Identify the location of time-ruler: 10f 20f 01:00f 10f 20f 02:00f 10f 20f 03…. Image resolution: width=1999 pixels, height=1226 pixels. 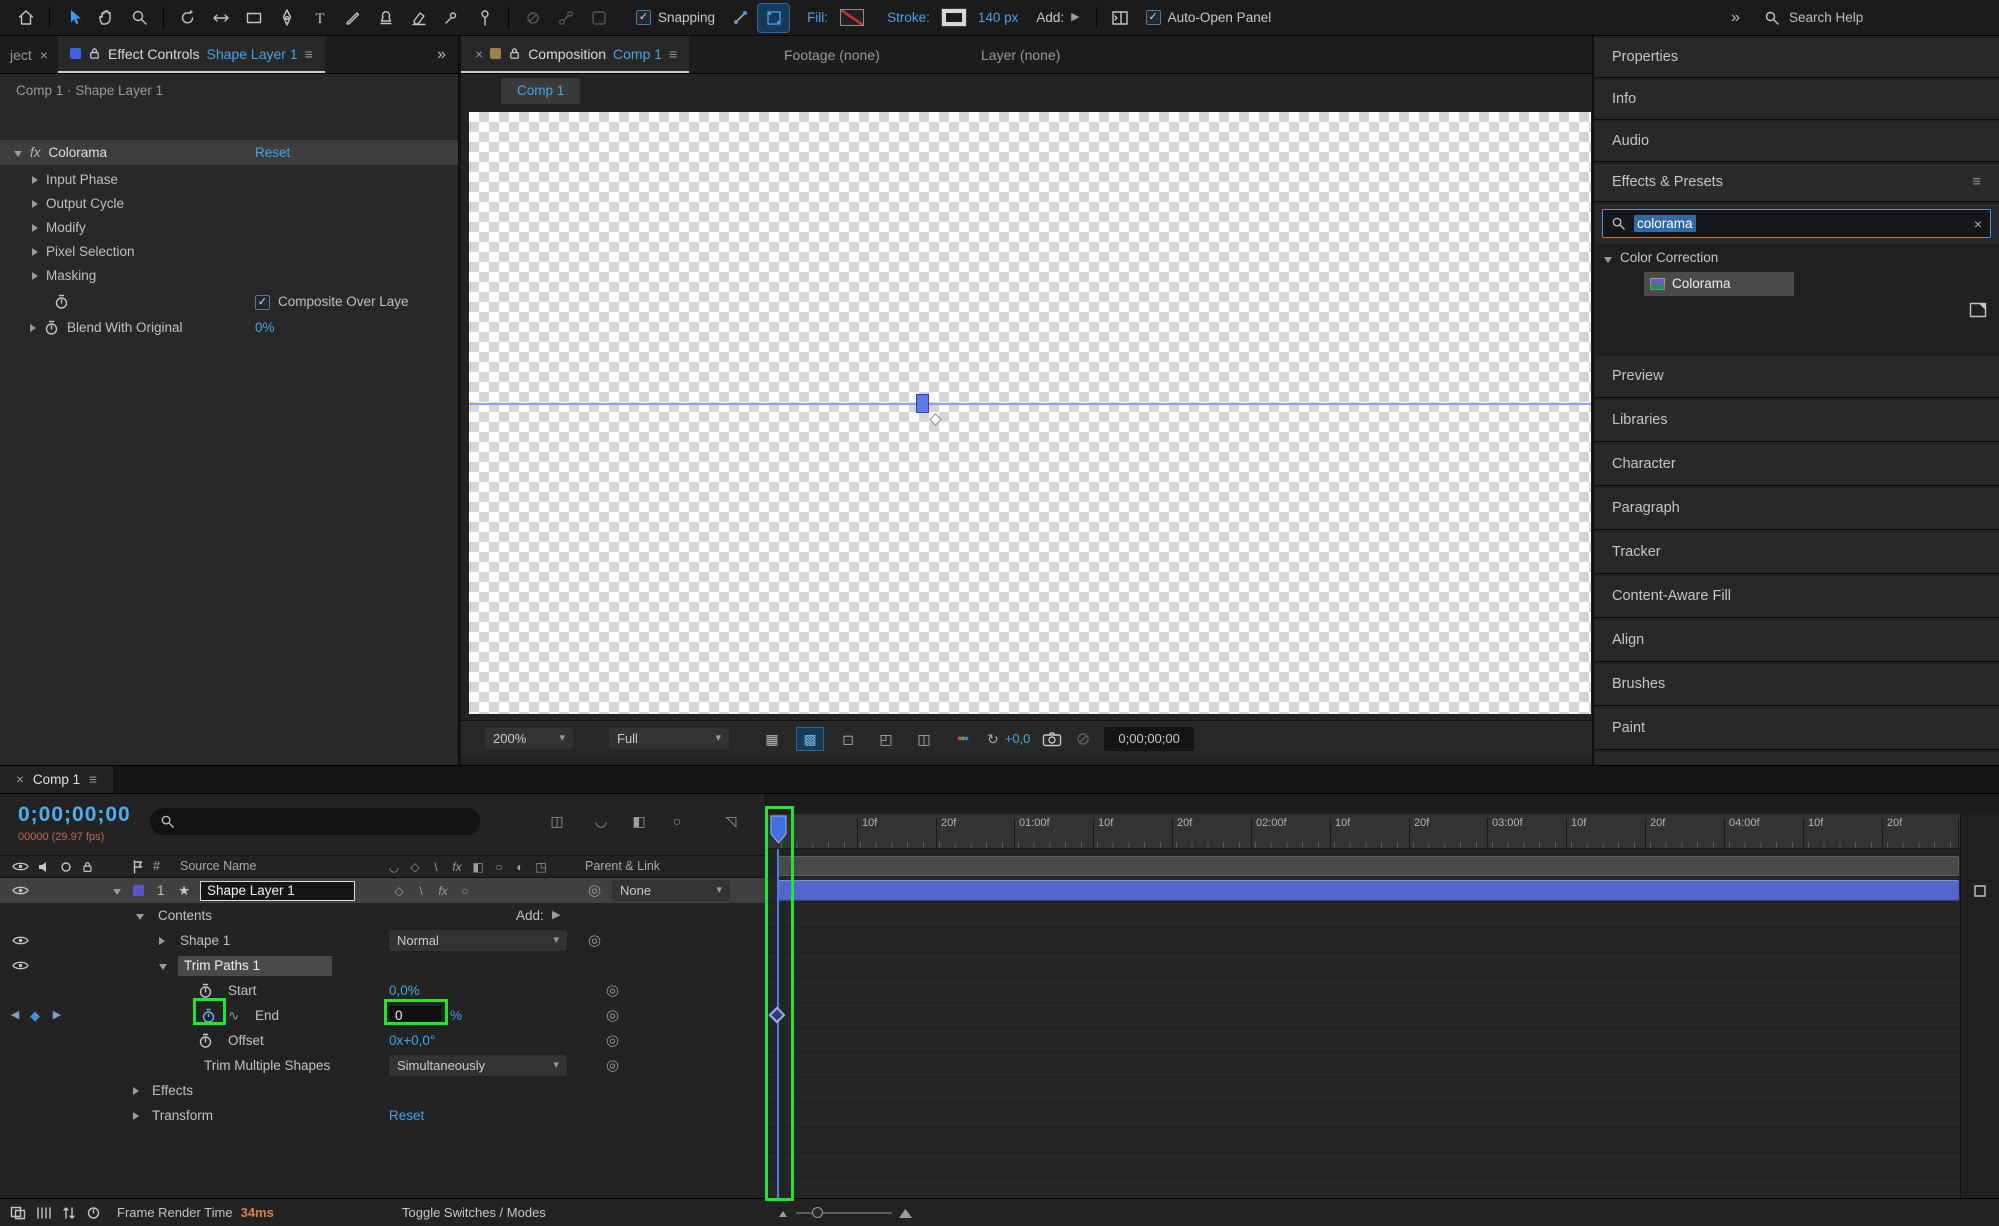
(1362, 831).